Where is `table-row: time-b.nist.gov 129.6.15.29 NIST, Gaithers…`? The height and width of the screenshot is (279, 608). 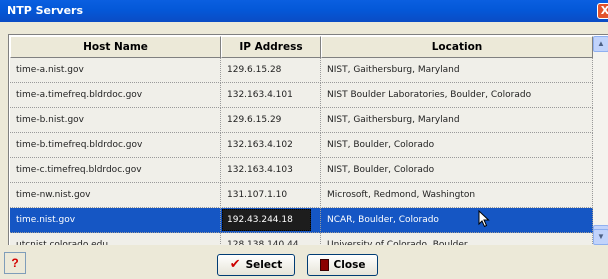
table-row: time-b.nist.gov 129.6.15.29 NIST, Gaithers… is located at coordinates (301, 120).